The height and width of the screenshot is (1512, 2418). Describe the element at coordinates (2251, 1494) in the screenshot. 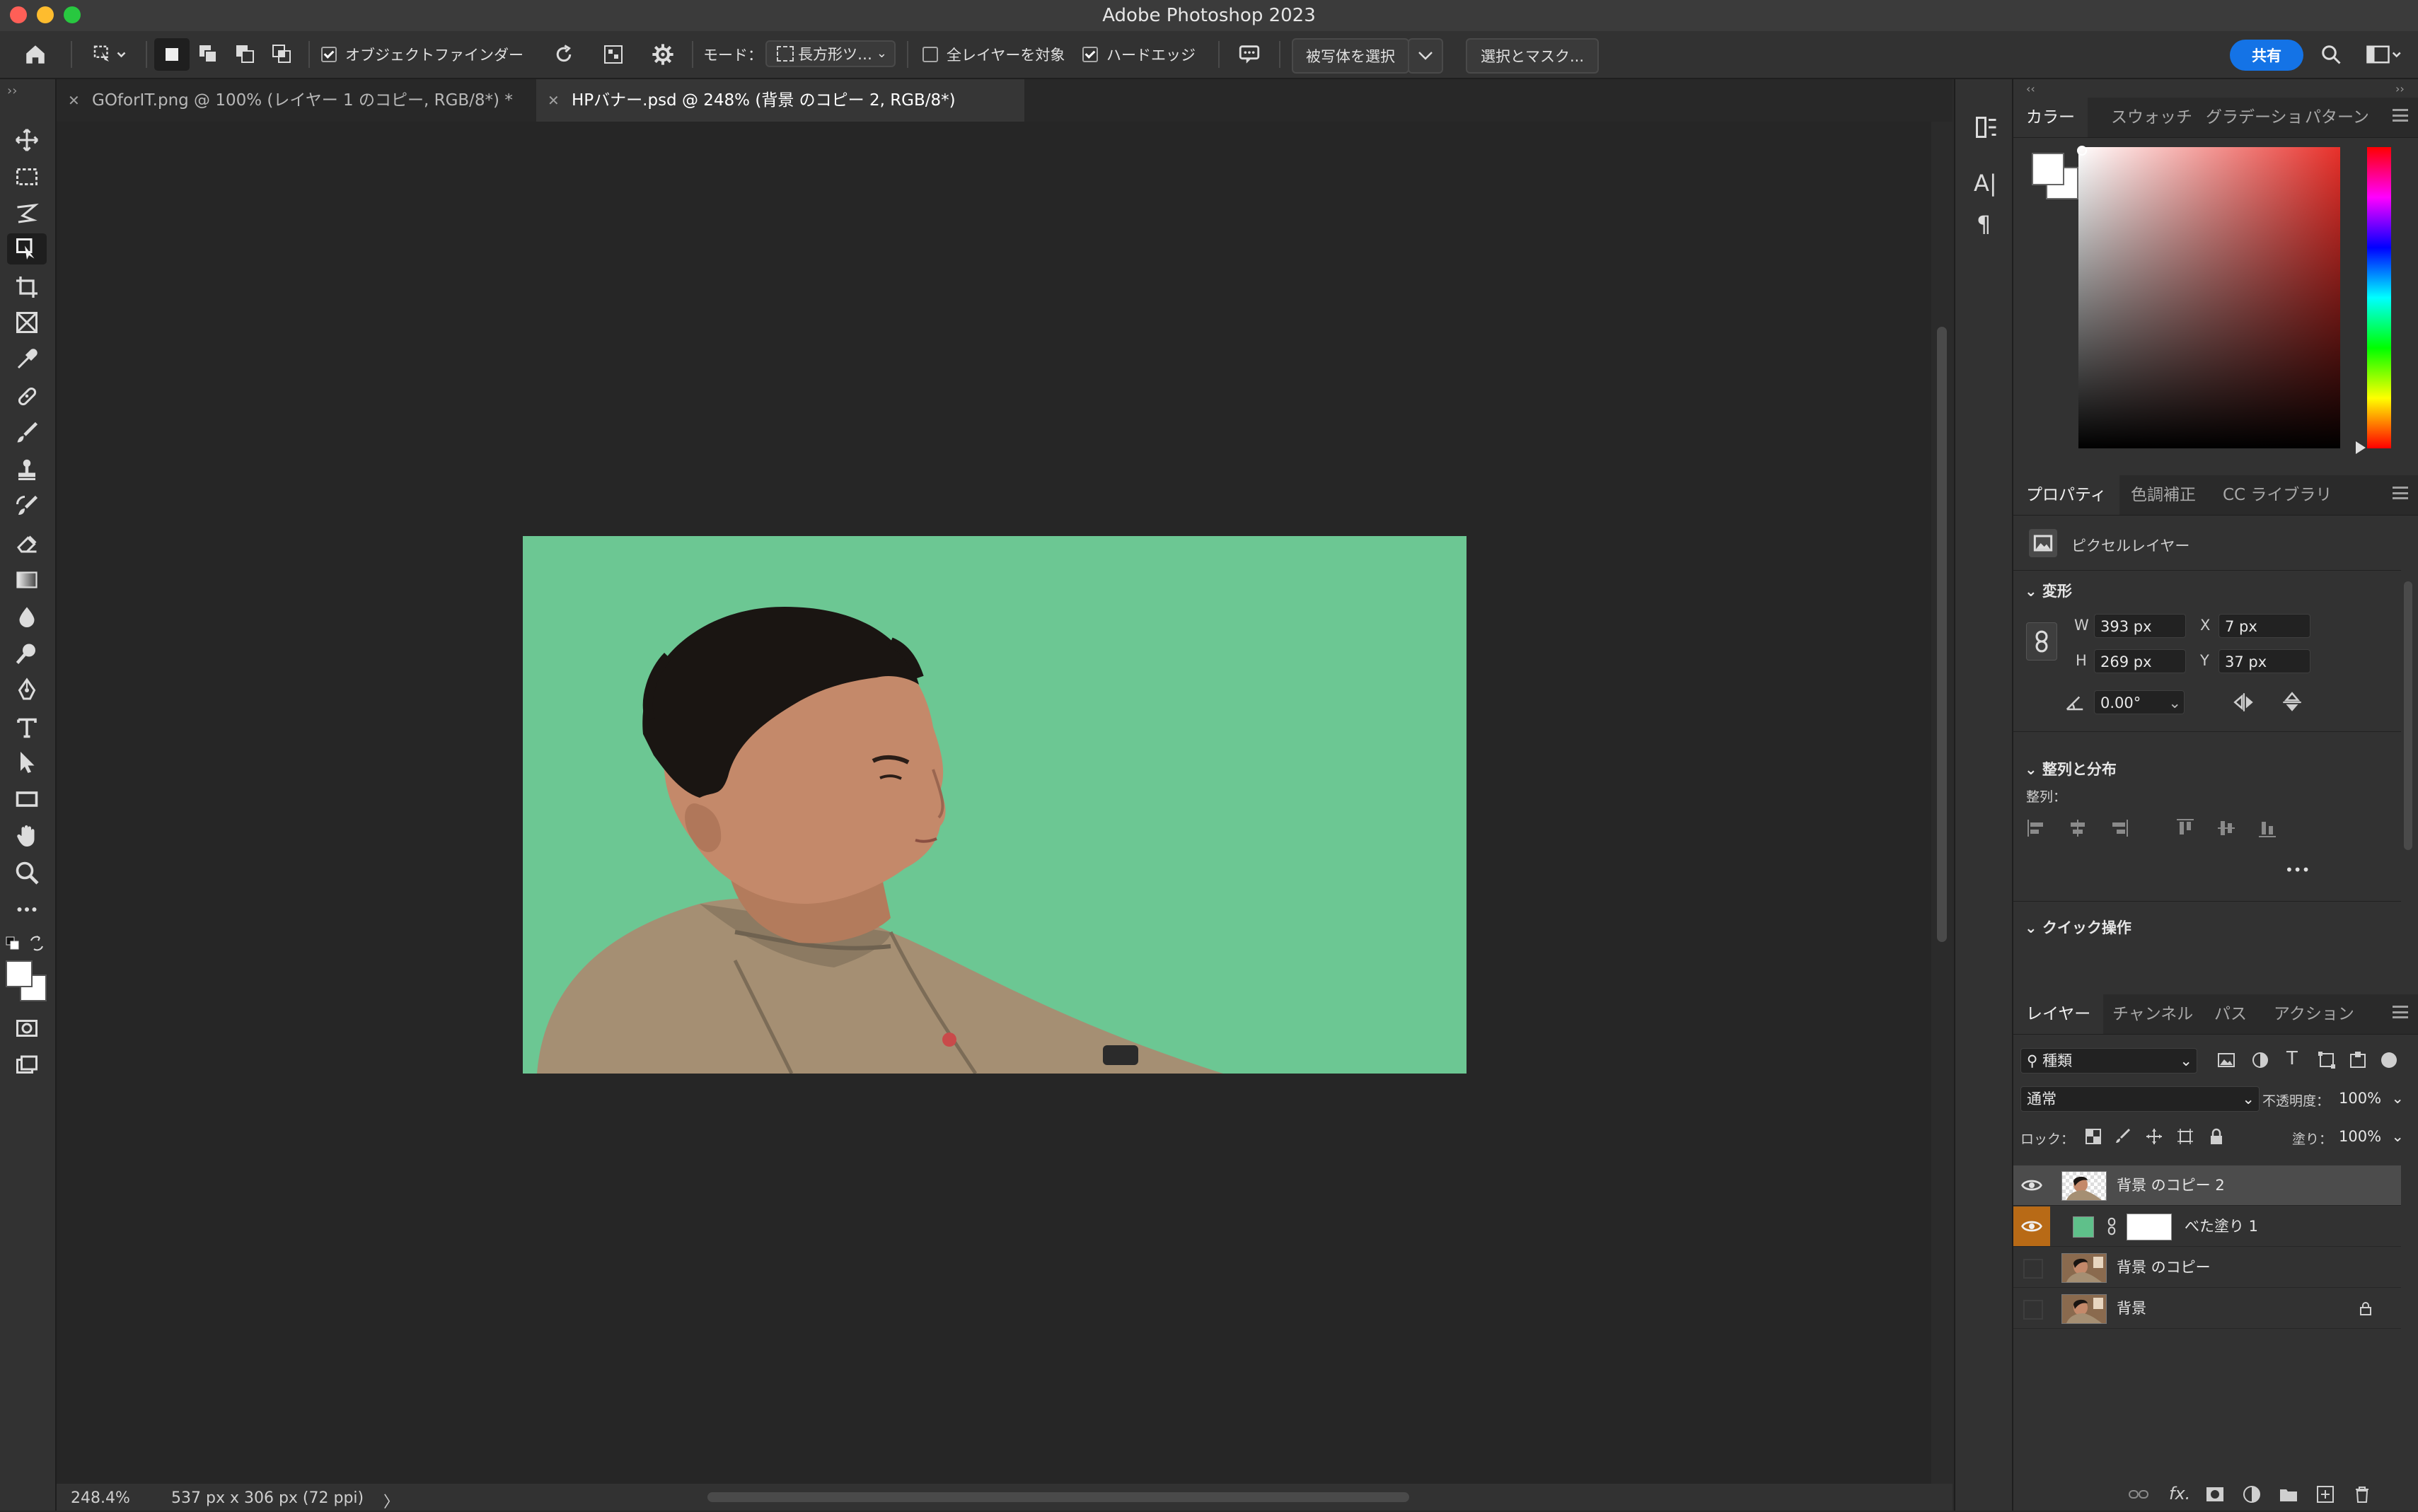

I see `adjustment-layer-icon` at that location.